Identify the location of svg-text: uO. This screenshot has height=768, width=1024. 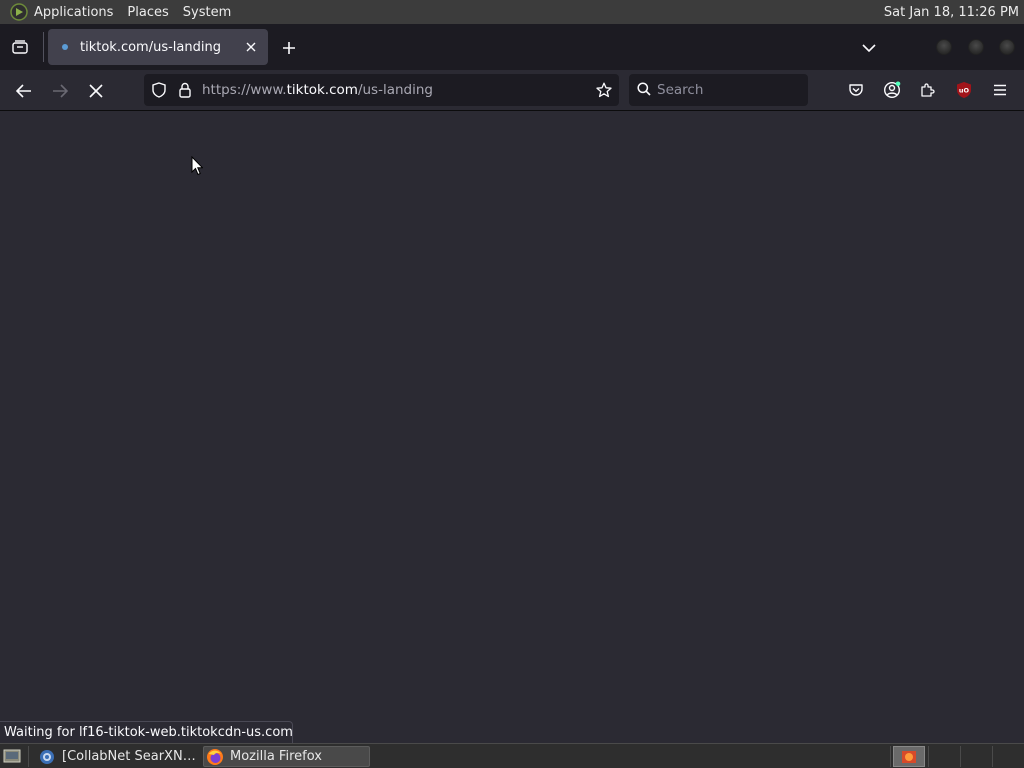
(964, 91).